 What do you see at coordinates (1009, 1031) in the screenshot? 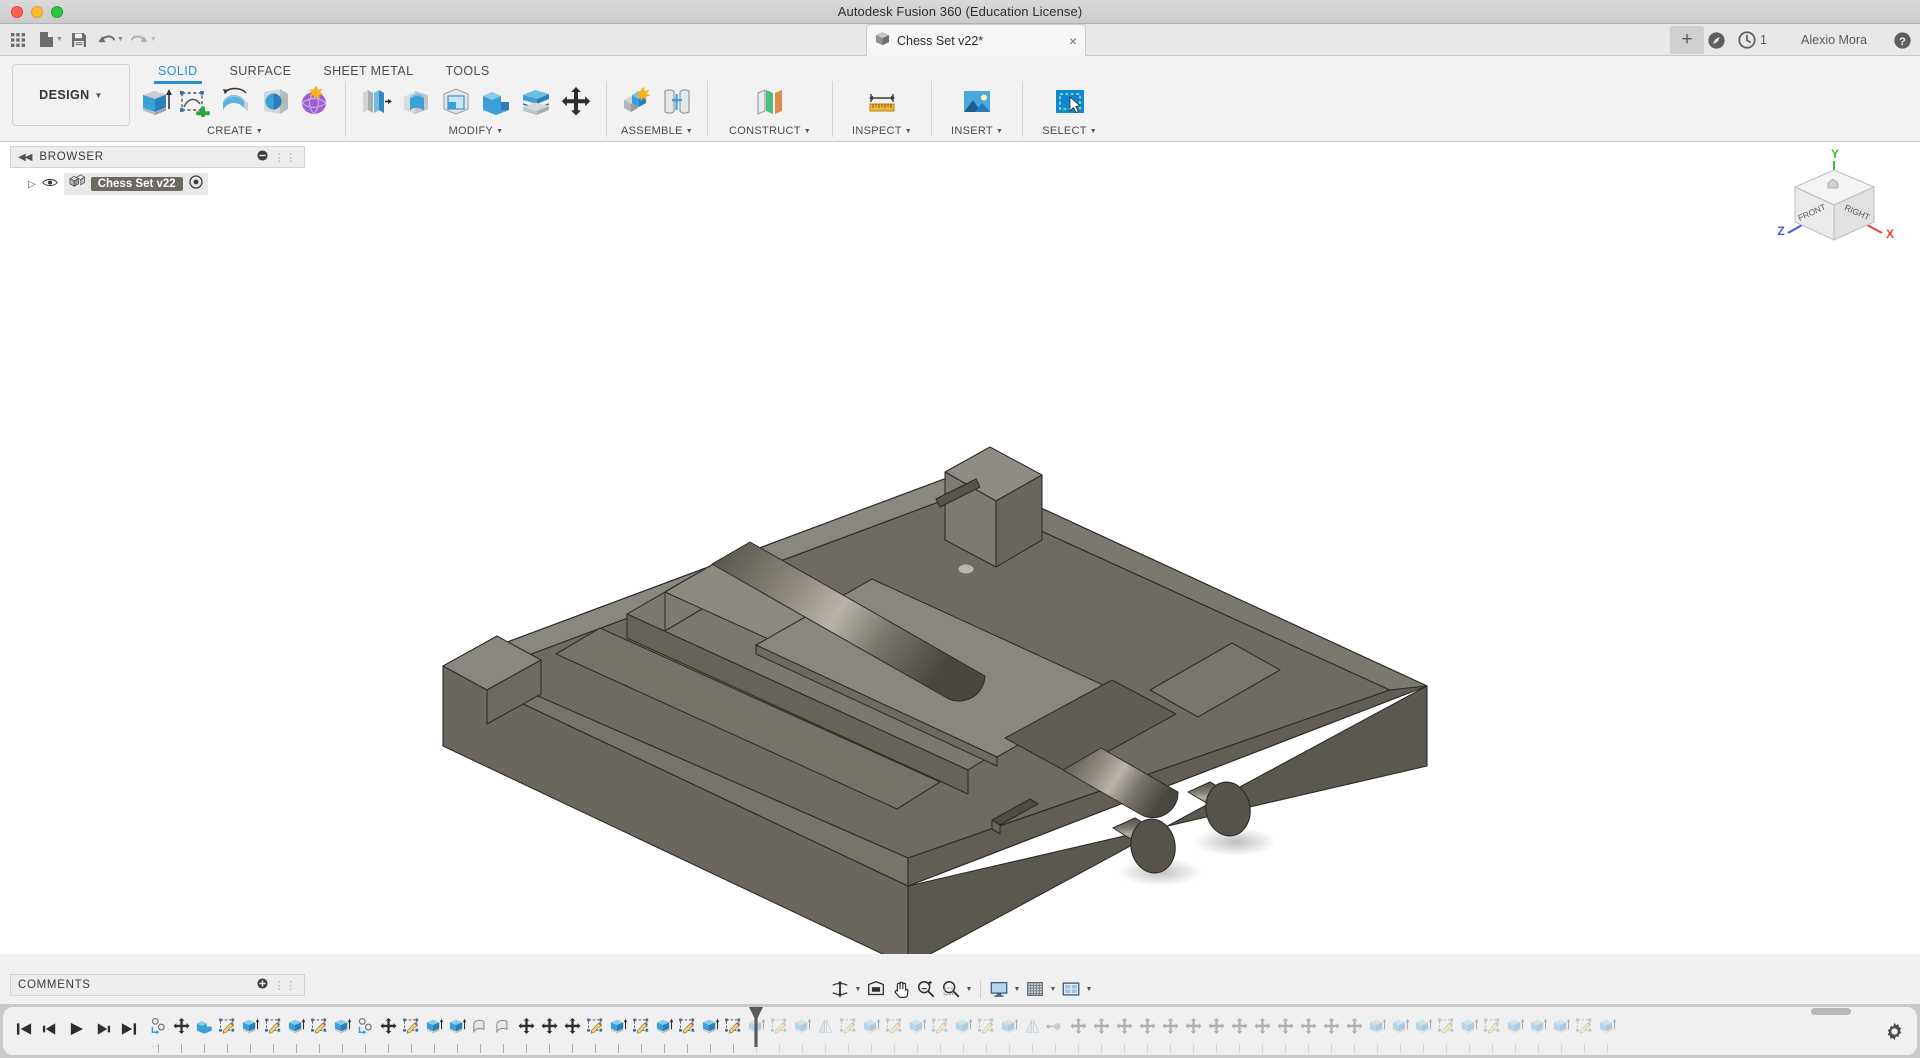
I see `timeline-track: ··` at bounding box center [1009, 1031].